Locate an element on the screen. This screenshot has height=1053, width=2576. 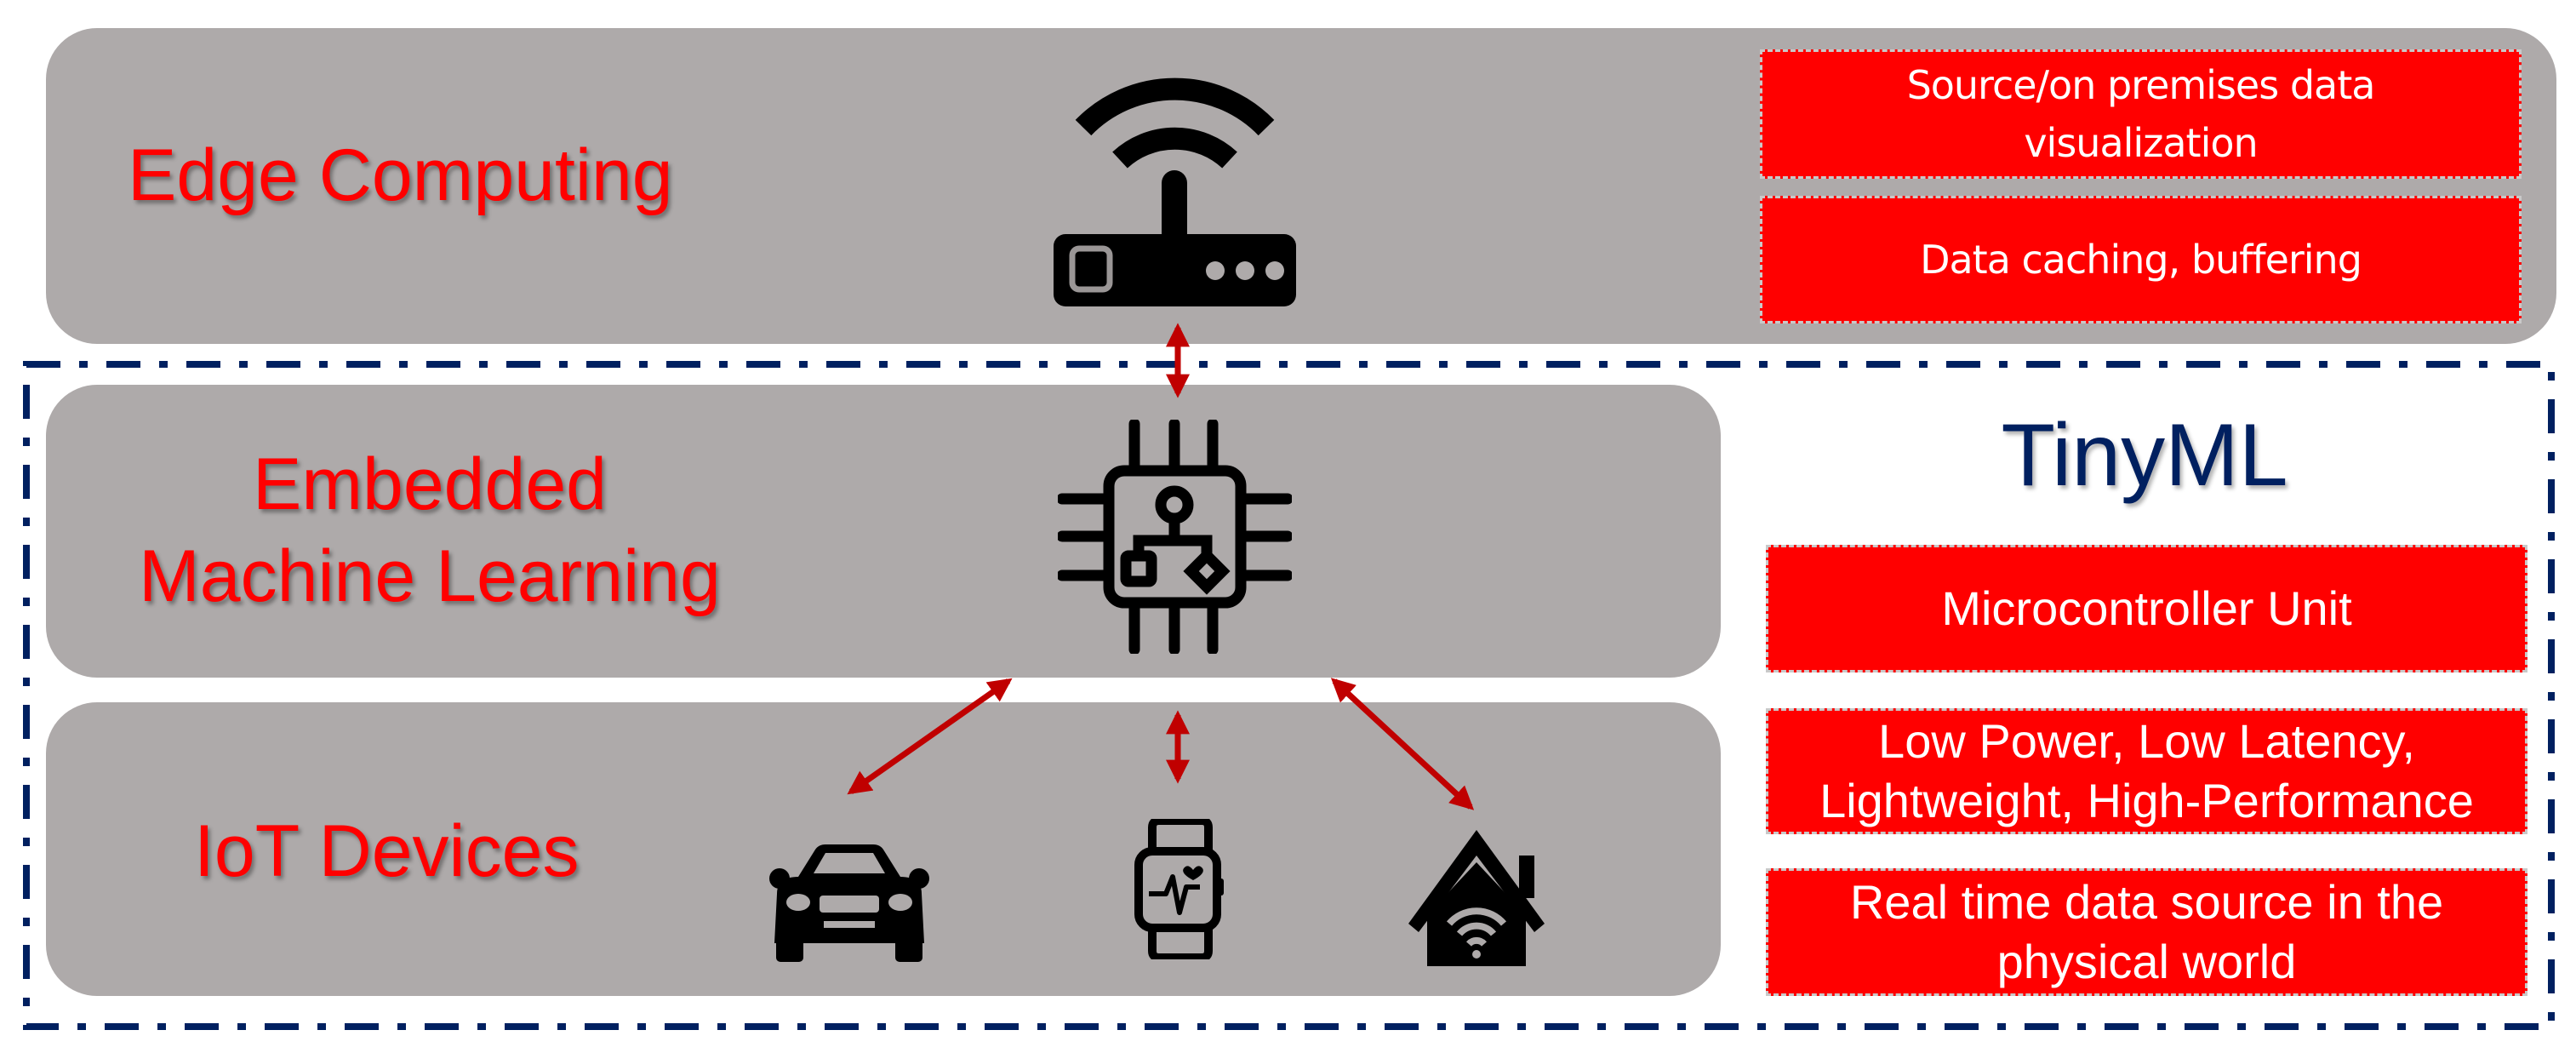
arrow-embedded-to-home is located at coordinates (1402, 744).